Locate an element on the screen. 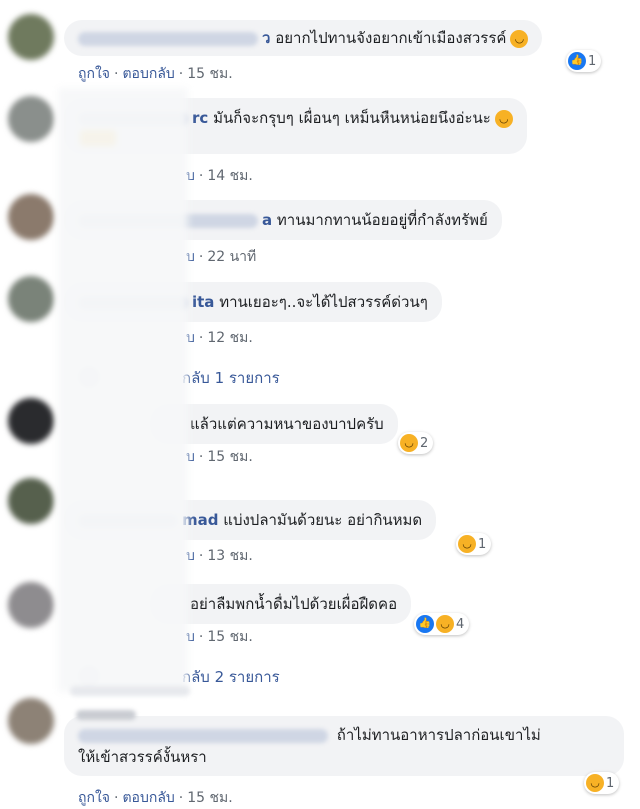  reaction-summary: 👍 ◡ 4 is located at coordinates (442, 624).